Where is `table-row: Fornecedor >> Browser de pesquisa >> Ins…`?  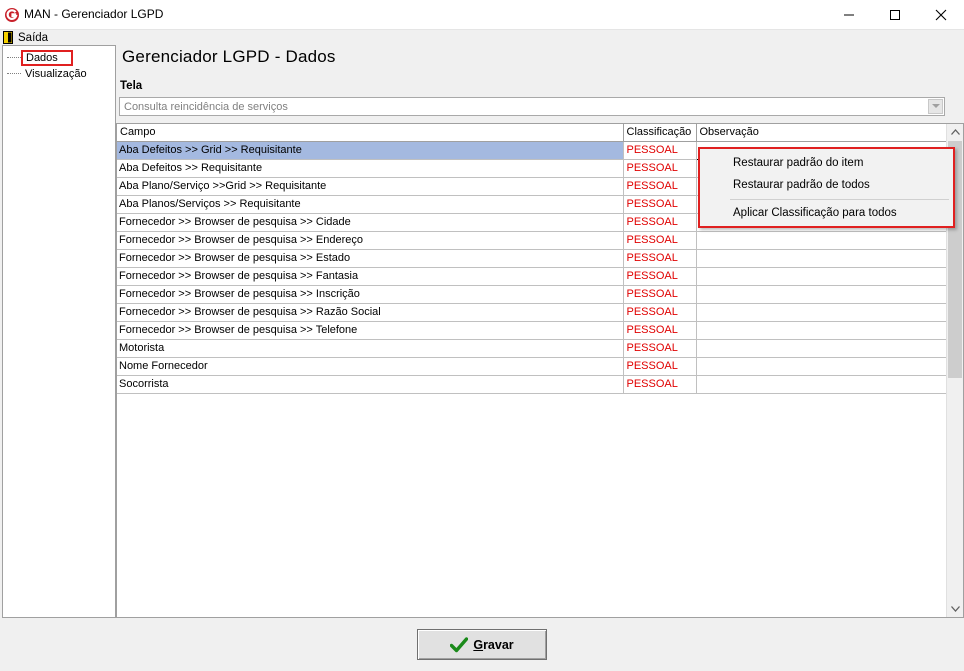
table-row: Fornecedor >> Browser de pesquisa >> Ins… is located at coordinates (532, 294).